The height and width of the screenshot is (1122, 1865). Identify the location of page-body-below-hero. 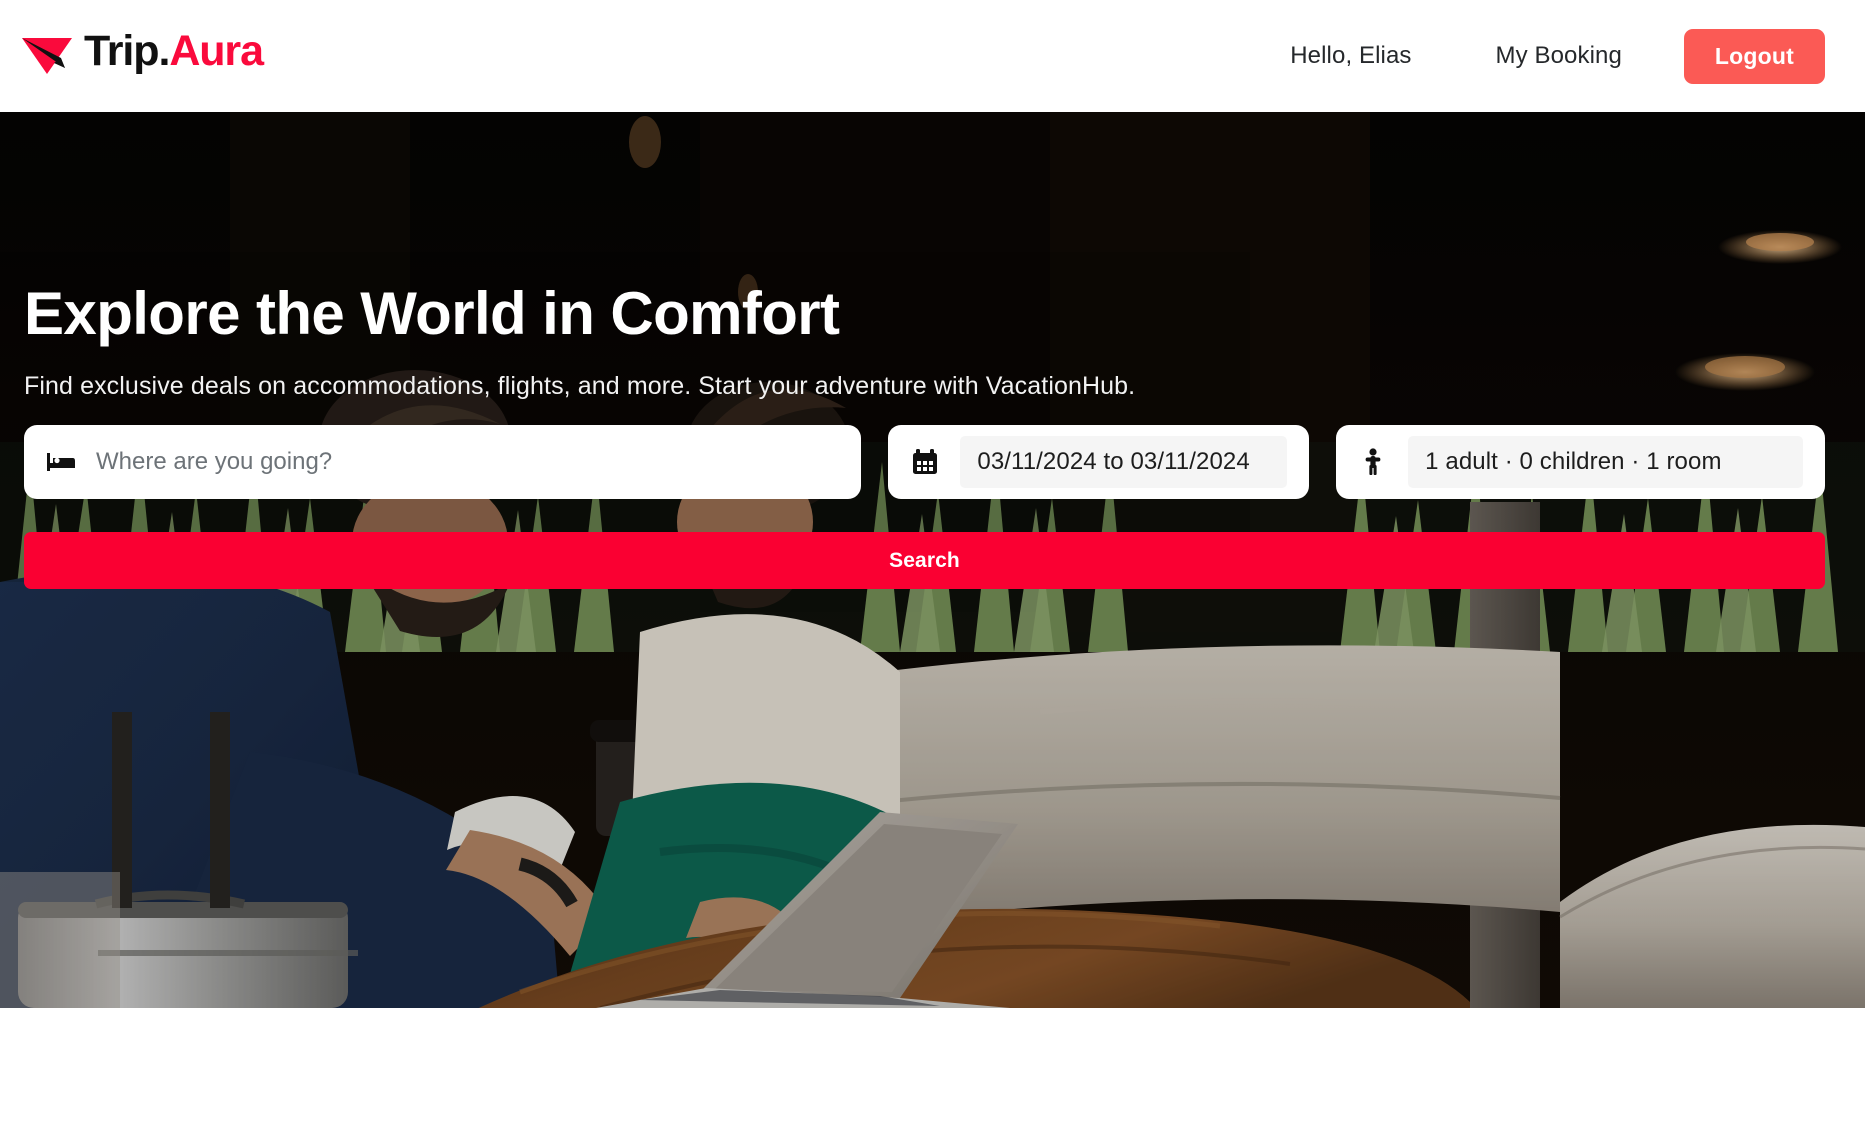
(932, 1065).